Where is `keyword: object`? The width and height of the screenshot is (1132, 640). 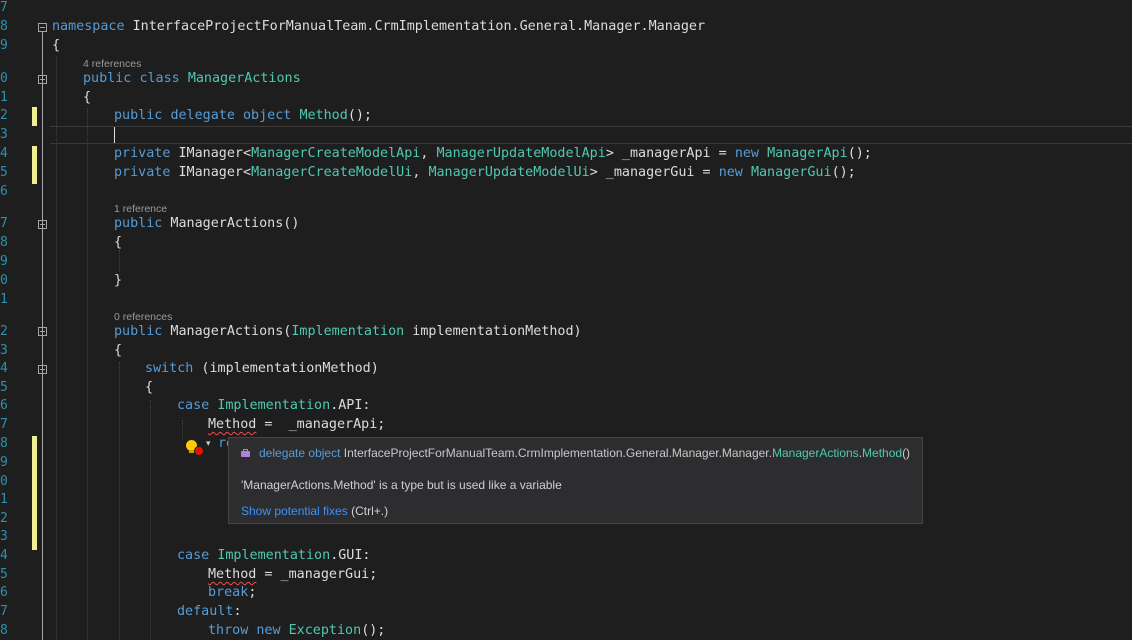
keyword: object is located at coordinates (267, 115).